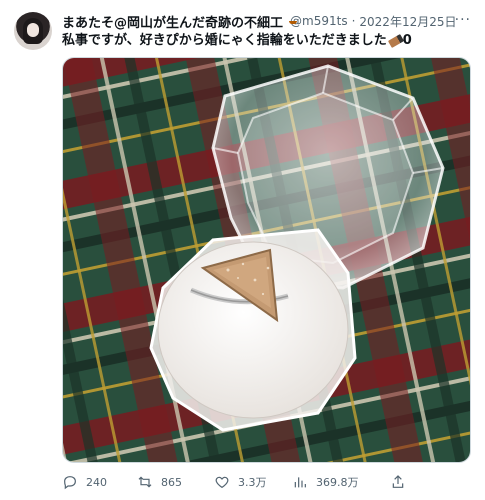  What do you see at coordinates (159, 482) in the screenshot?
I see `retweet-button: 865` at bounding box center [159, 482].